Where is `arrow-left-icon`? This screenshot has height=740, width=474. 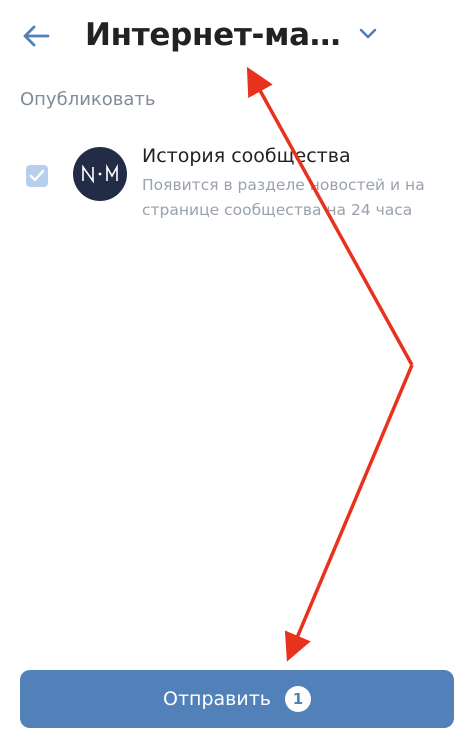
arrow-left-icon is located at coordinates (36, 36).